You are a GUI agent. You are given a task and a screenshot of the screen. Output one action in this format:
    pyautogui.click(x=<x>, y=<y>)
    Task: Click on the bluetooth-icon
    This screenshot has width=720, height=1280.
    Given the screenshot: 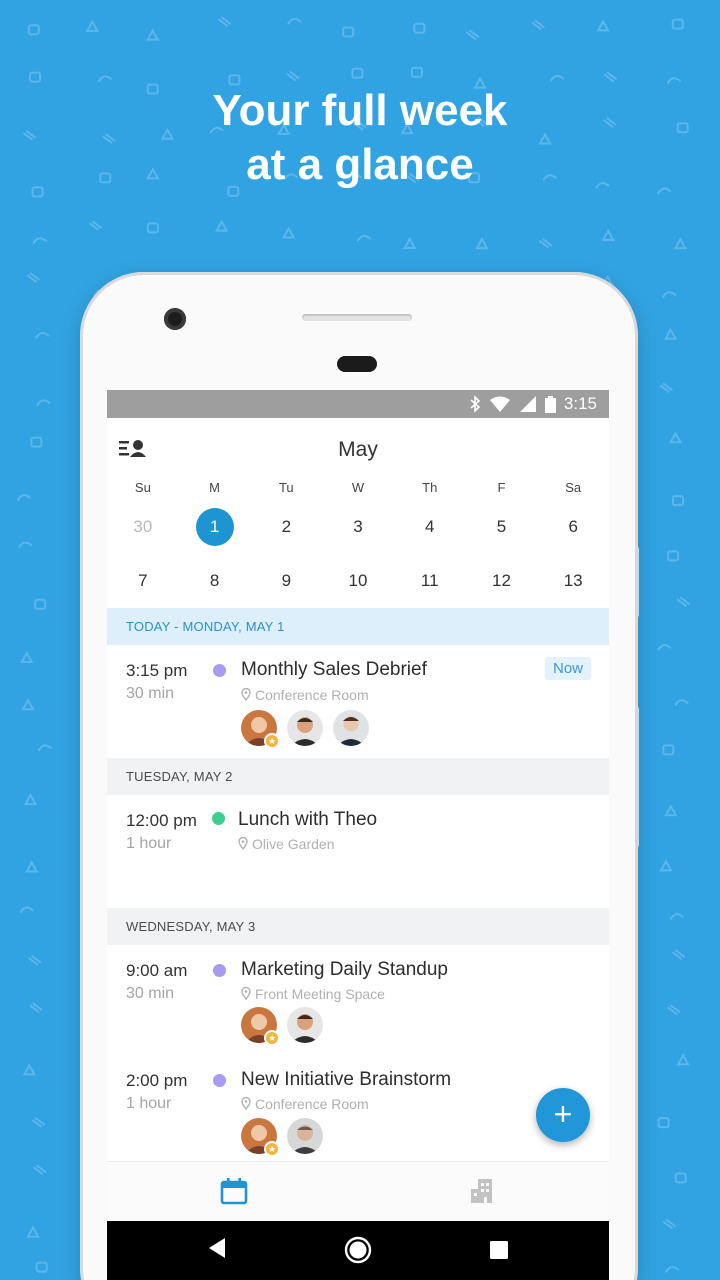 What is the action you would take?
    pyautogui.click(x=475, y=404)
    